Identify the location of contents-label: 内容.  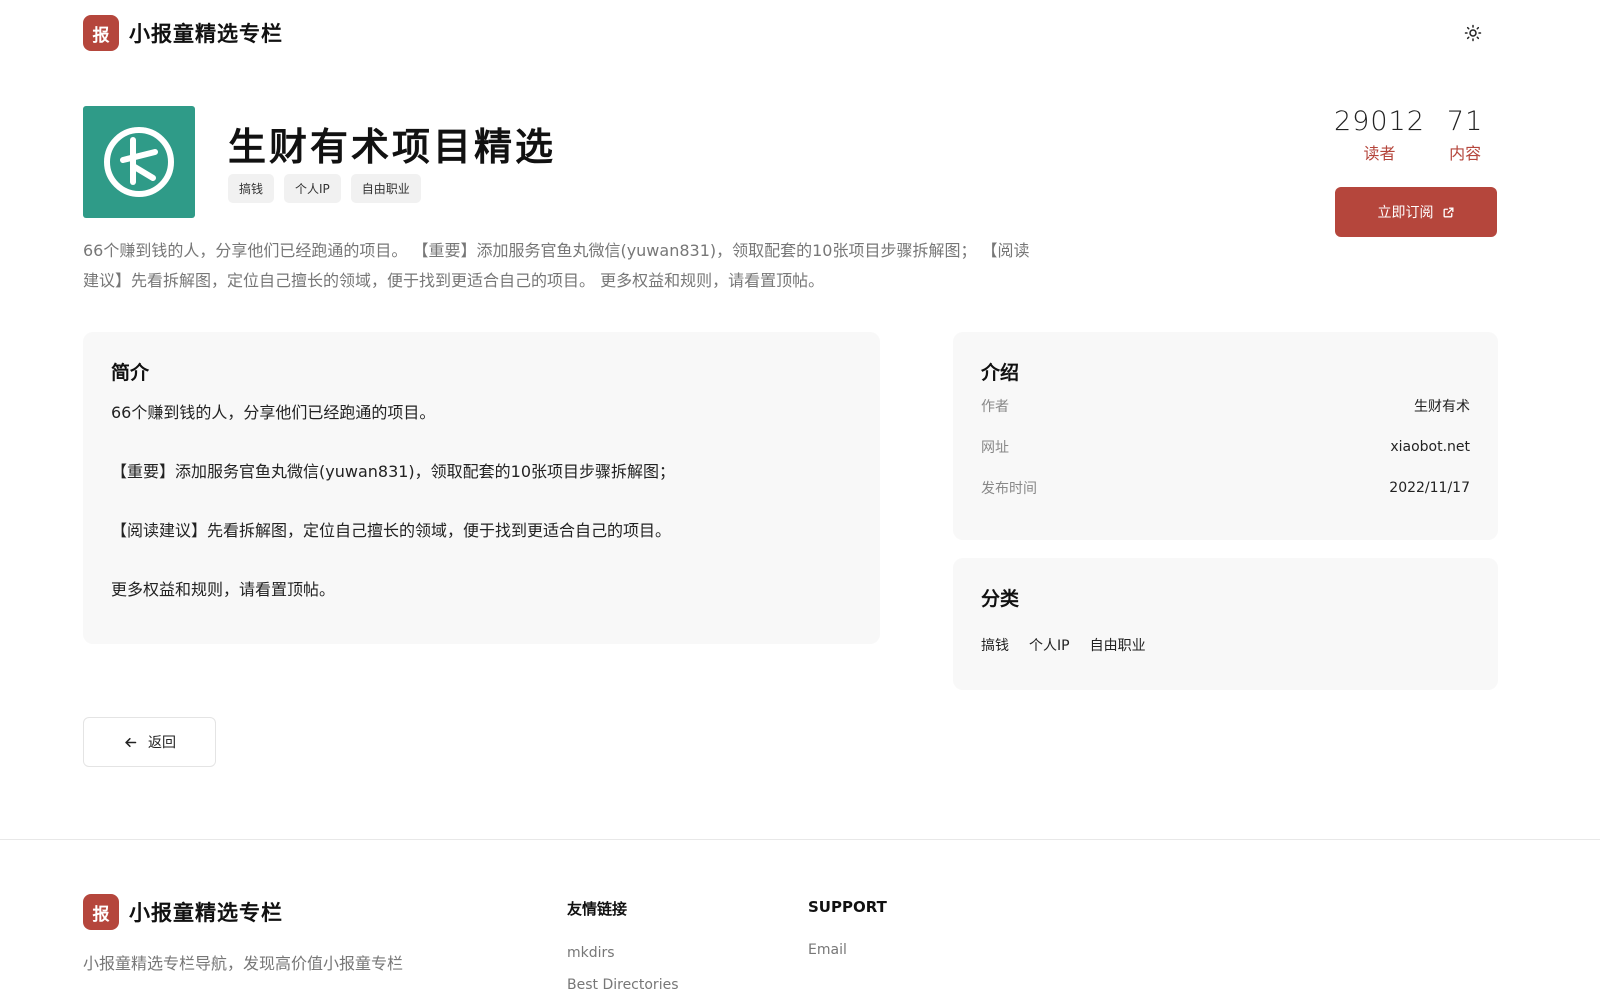
(1465, 153).